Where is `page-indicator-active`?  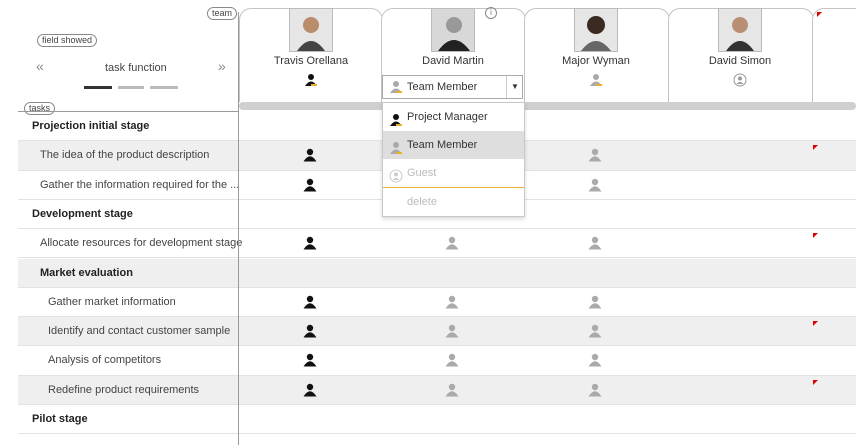 page-indicator-active is located at coordinates (98, 87).